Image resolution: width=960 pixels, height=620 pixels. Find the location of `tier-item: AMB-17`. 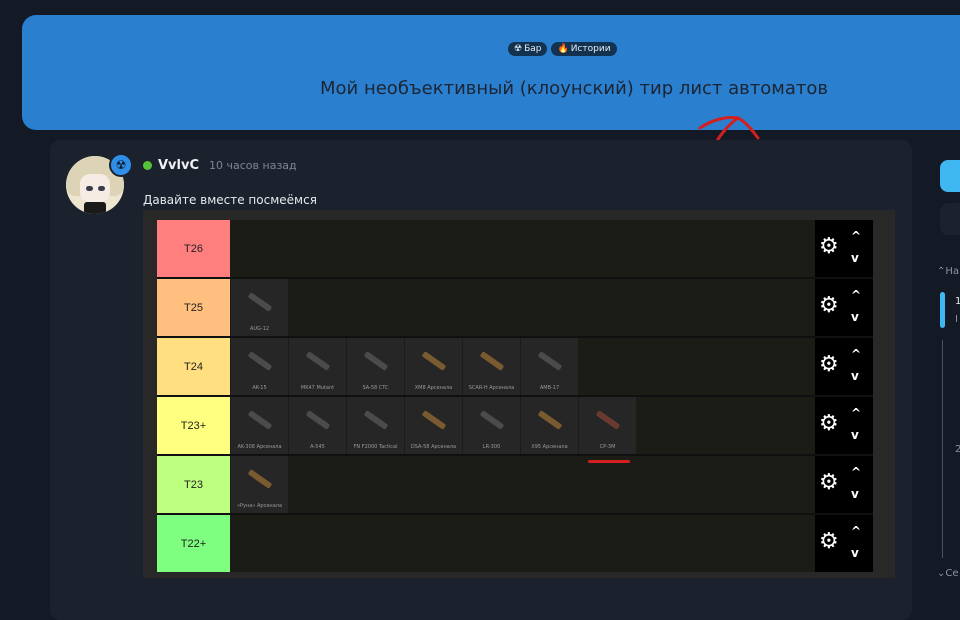

tier-item: AMB-17 is located at coordinates (550, 366).